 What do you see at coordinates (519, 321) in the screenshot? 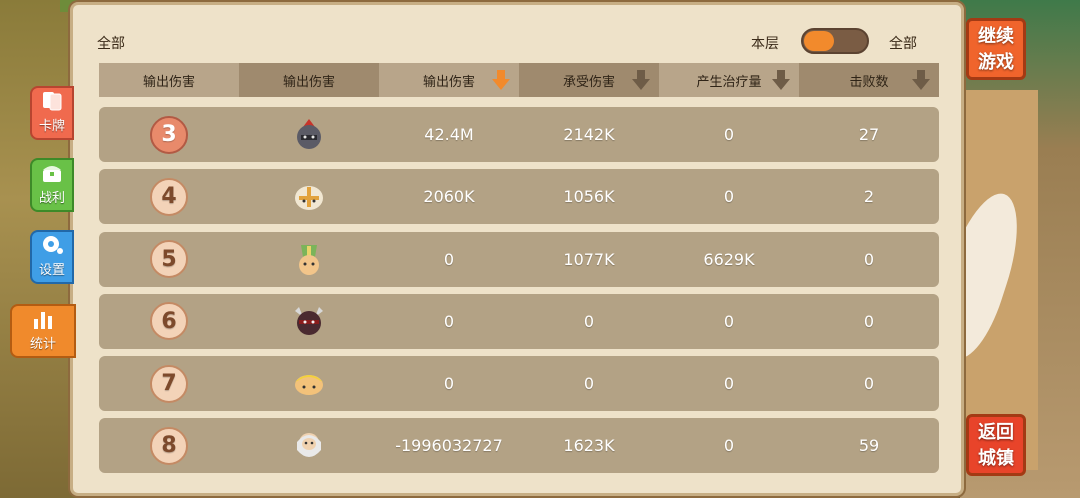
I see `table-row: 6 0 0 0 0` at bounding box center [519, 321].